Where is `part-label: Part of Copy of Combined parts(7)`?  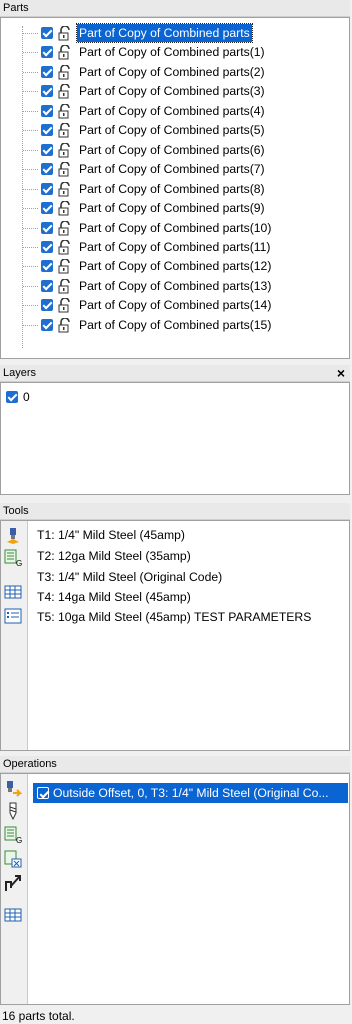
part-label: Part of Copy of Combined parts(7) is located at coordinates (172, 169).